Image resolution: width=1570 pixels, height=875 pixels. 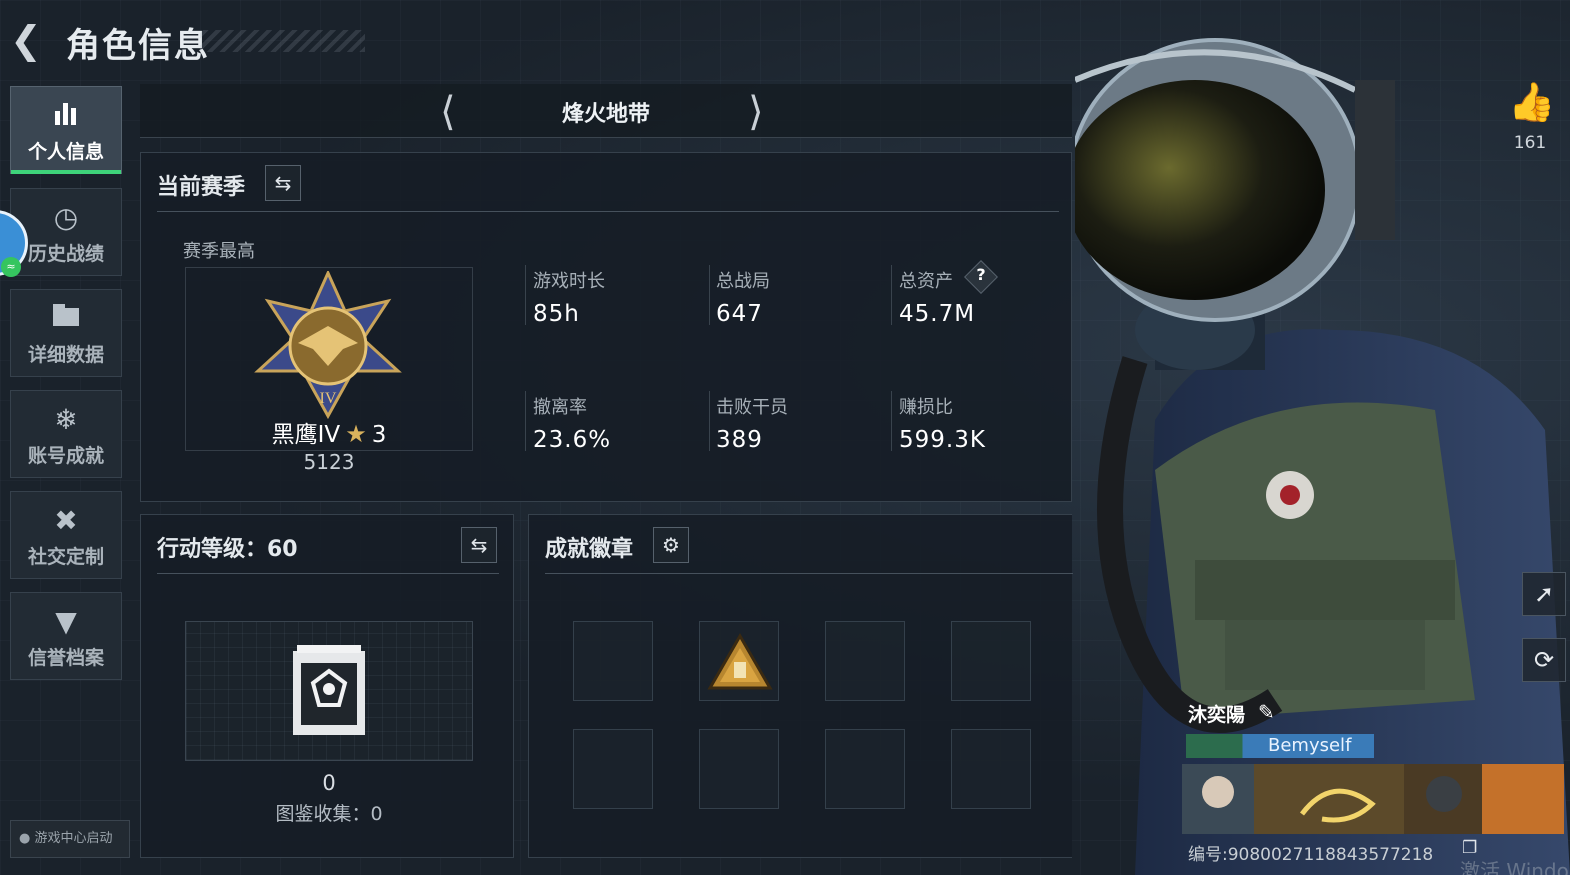 I want to click on bar-chart-icon, so click(x=66, y=116).